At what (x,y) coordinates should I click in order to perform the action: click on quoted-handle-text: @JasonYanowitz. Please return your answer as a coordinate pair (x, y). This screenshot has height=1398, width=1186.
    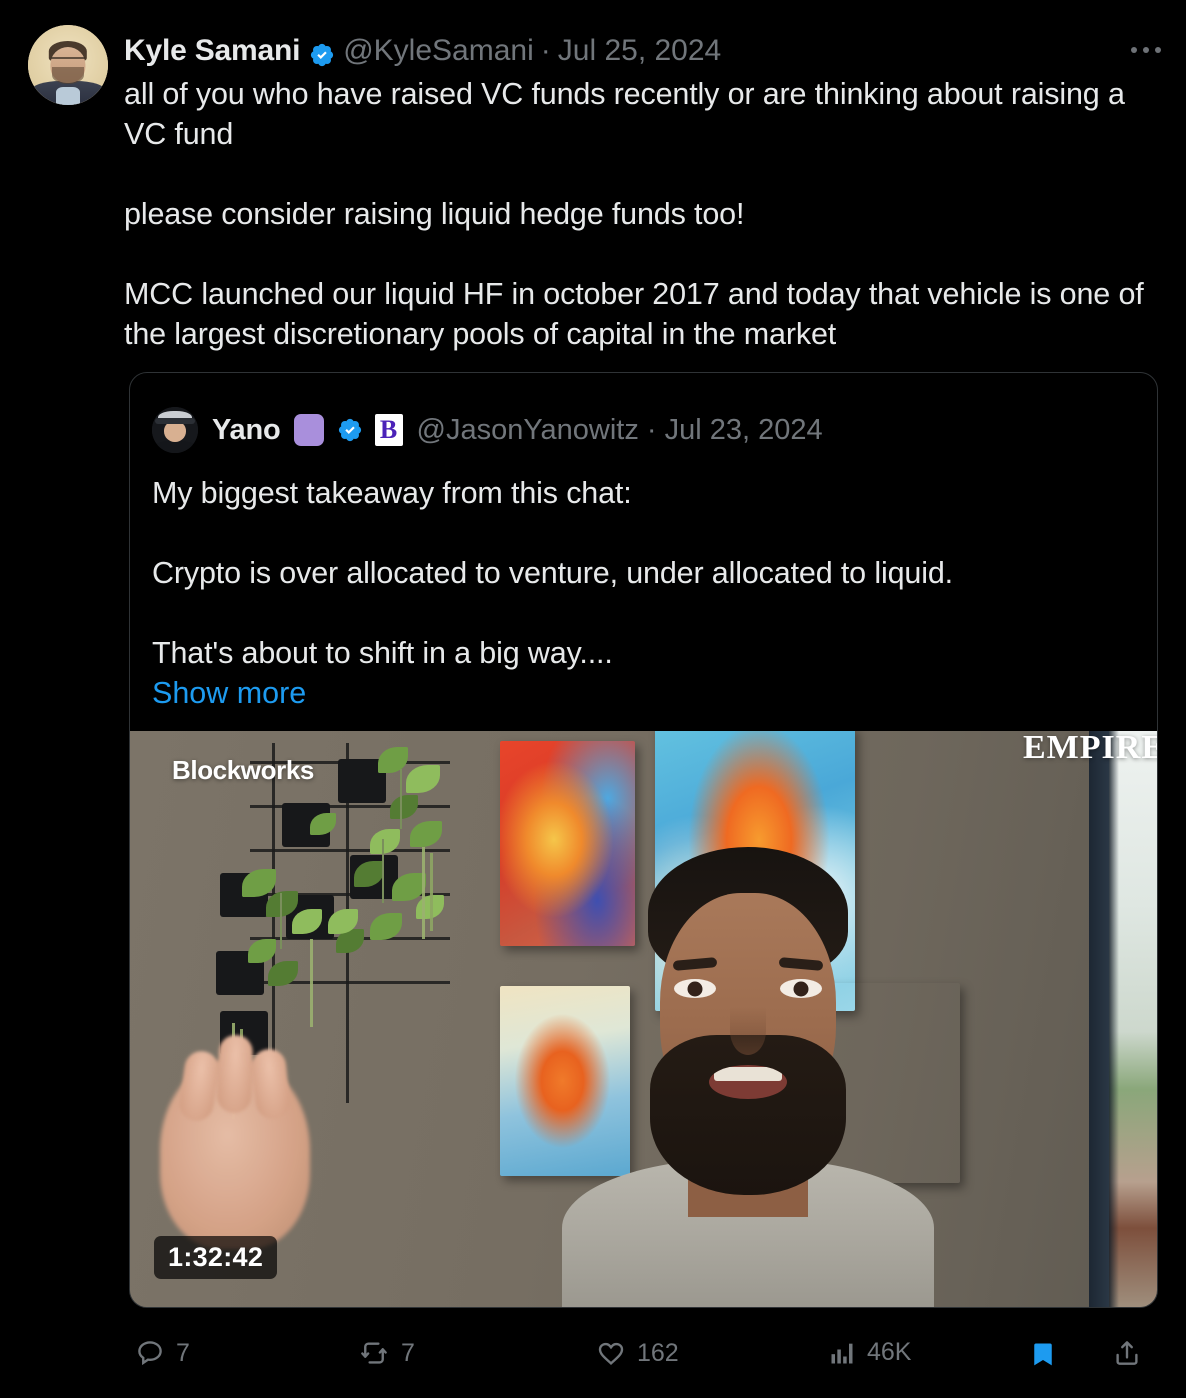
    Looking at the image, I should click on (527, 429).